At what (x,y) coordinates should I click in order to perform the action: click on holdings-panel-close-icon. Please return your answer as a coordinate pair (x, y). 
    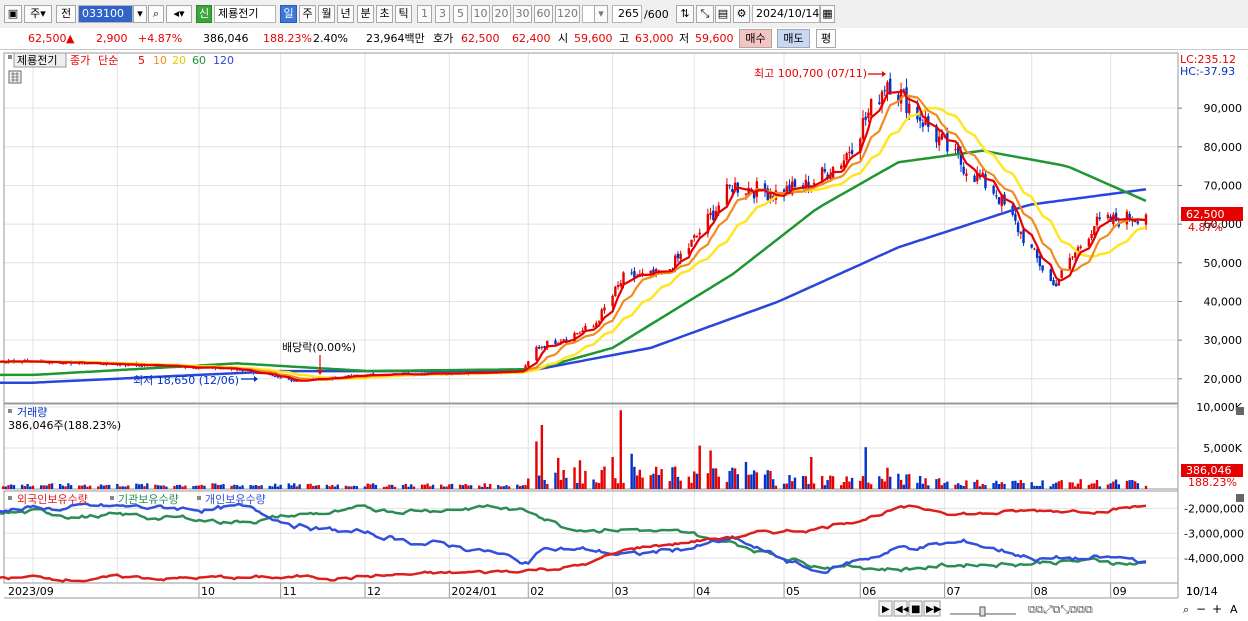
    Looking at the image, I should click on (1240, 498).